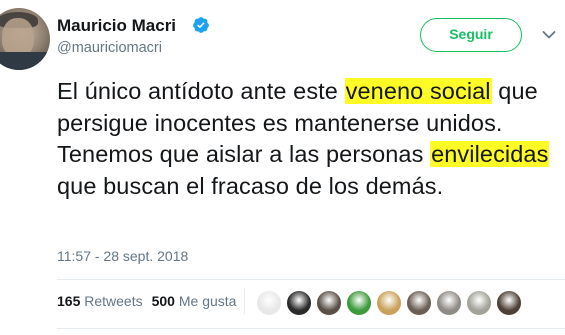 The height and width of the screenshot is (335, 565). Describe the element at coordinates (244, 301) in the screenshot. I see `stats-separator` at that location.